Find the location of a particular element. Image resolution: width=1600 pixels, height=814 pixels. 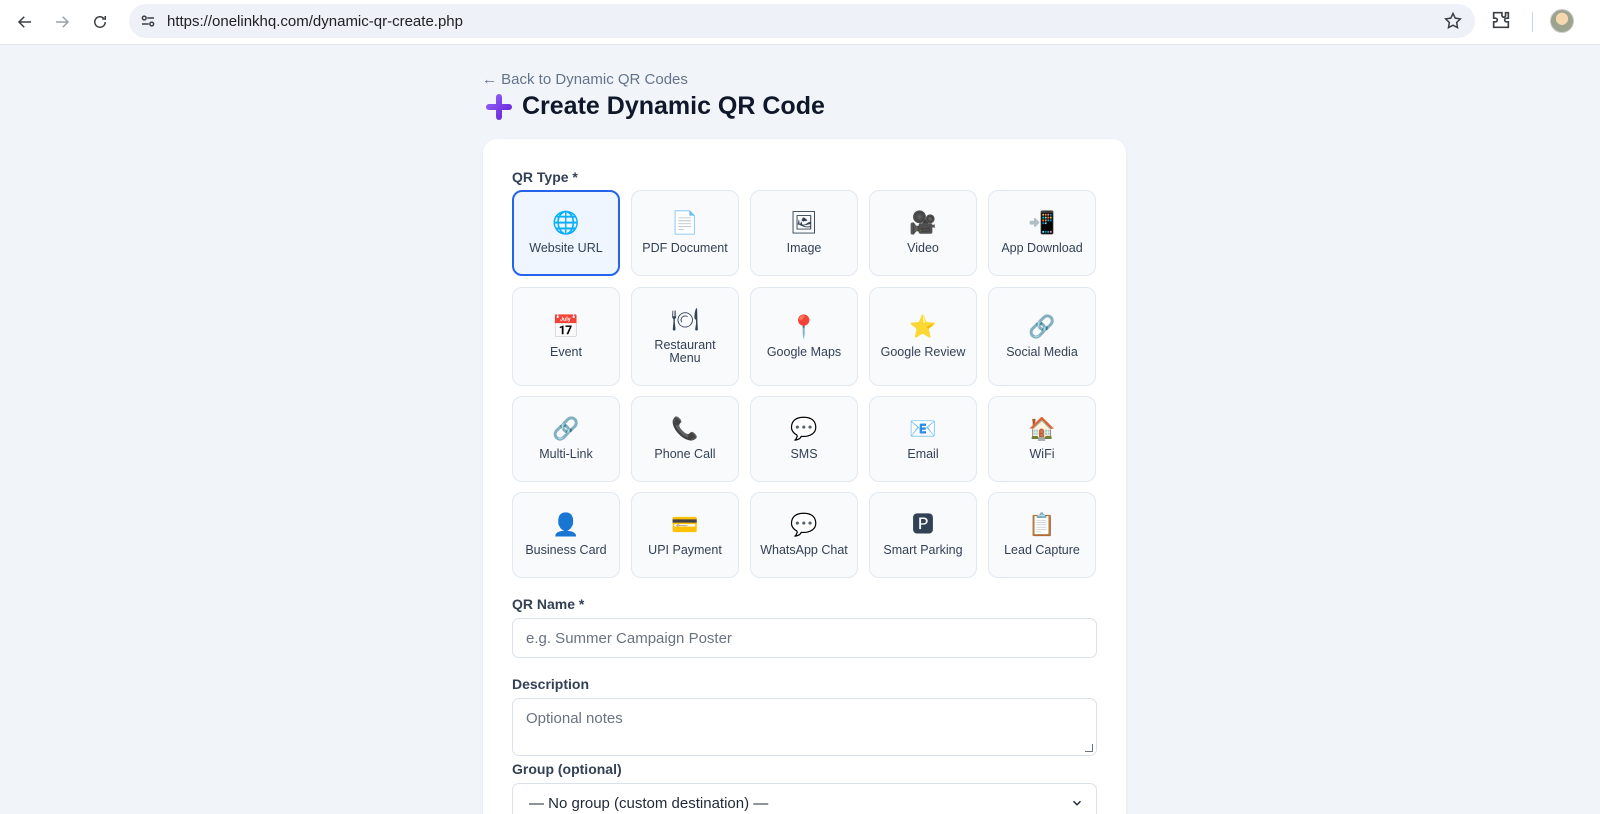

page-title: Create Dynamic QR Code is located at coordinates (655, 106).